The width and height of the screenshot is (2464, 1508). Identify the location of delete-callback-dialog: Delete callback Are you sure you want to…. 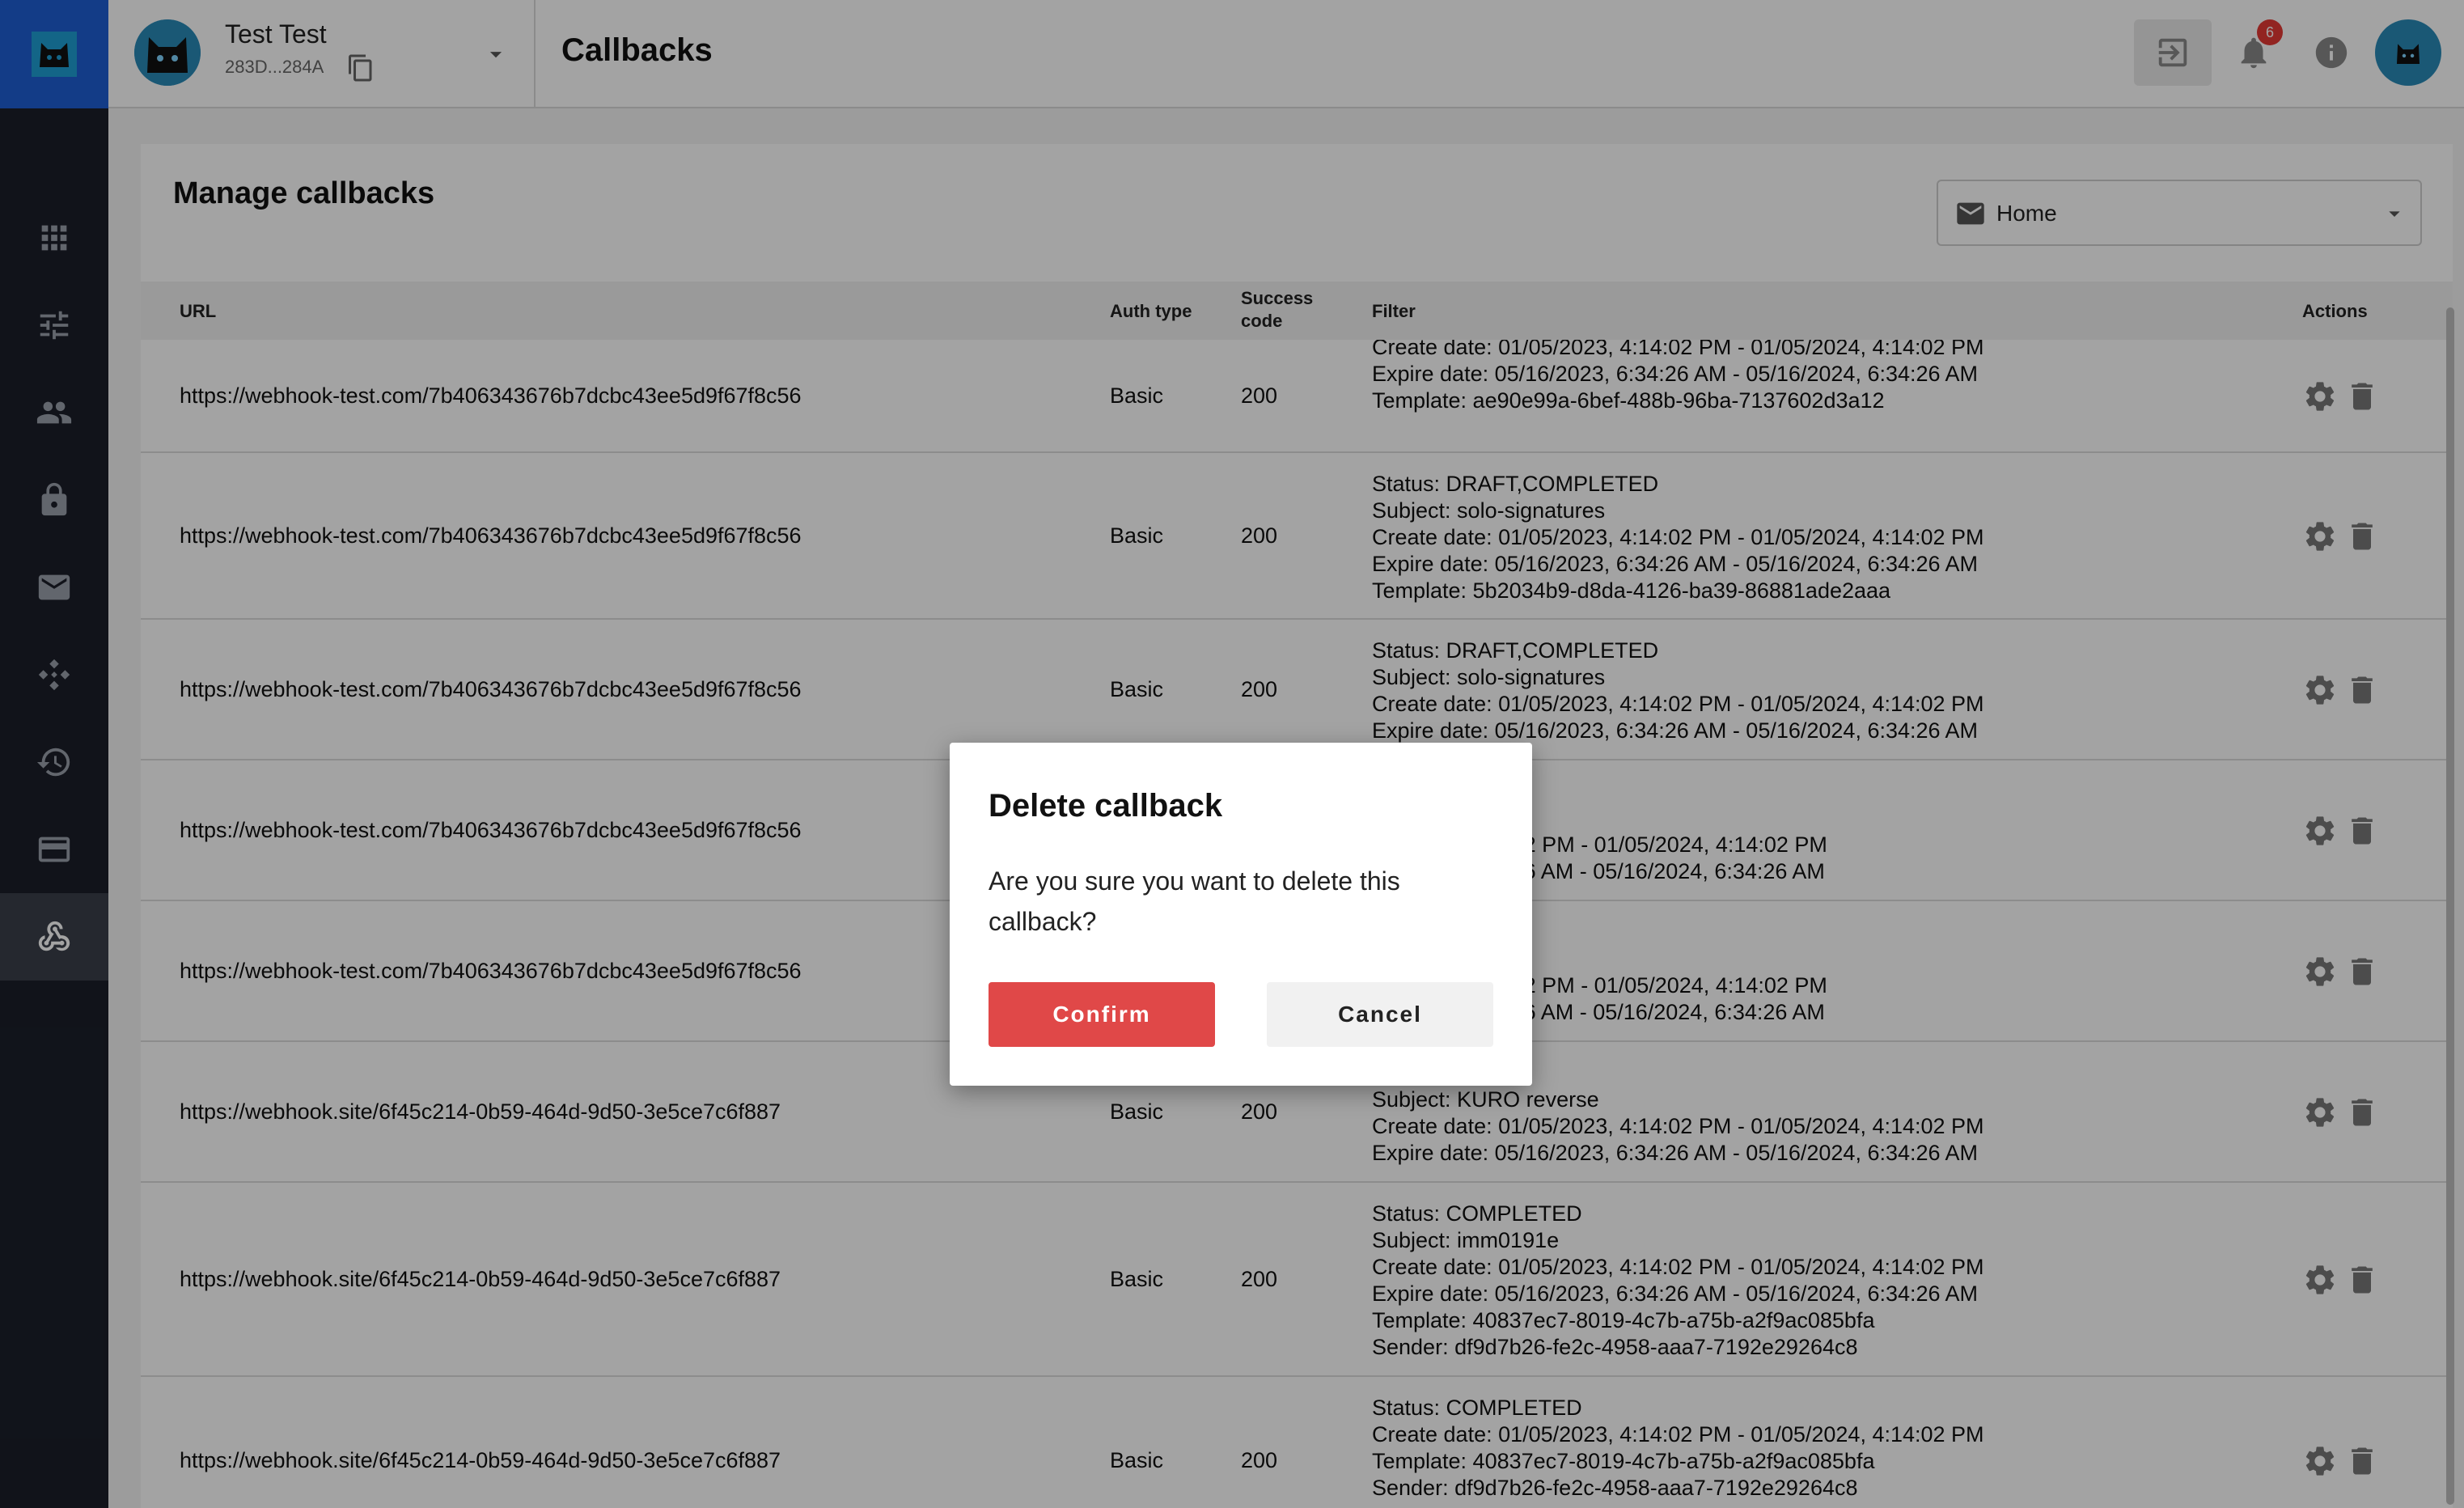
(1241, 914).